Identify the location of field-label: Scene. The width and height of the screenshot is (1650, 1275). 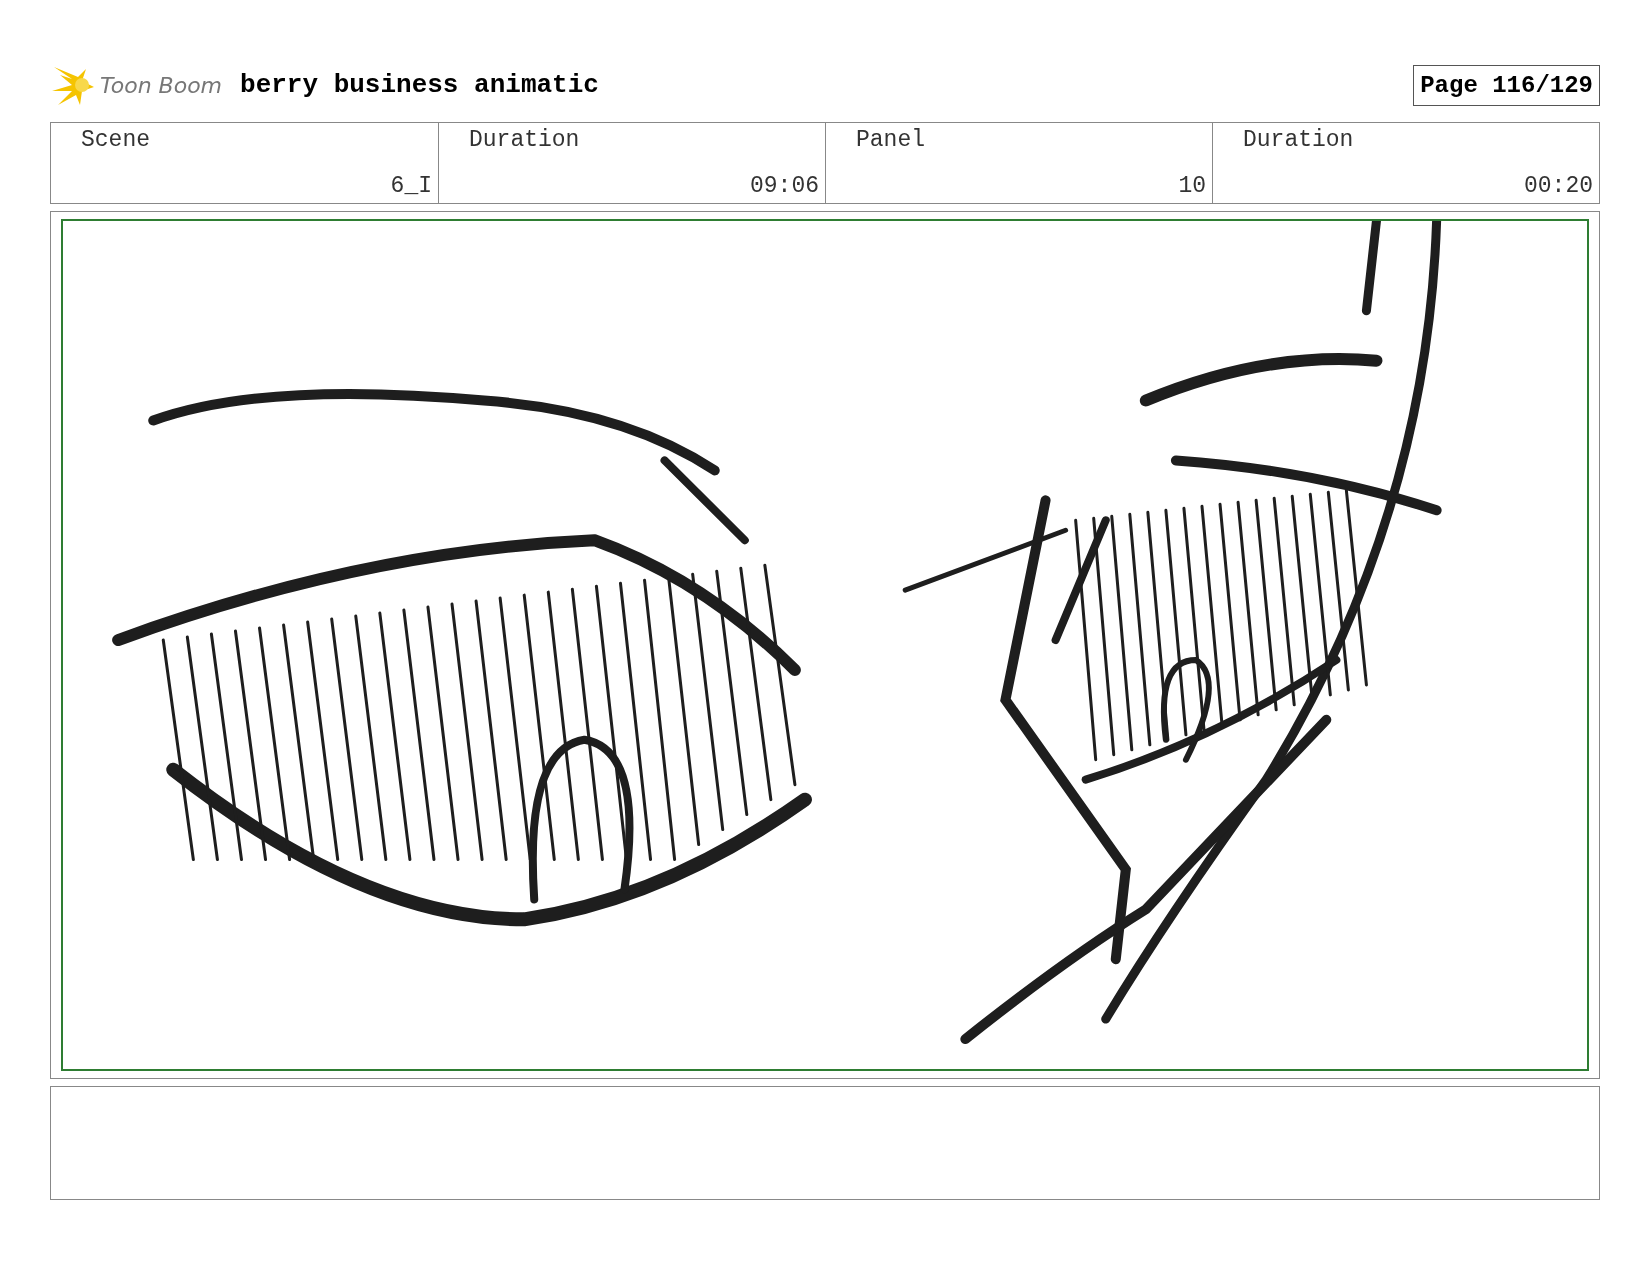
(116, 140).